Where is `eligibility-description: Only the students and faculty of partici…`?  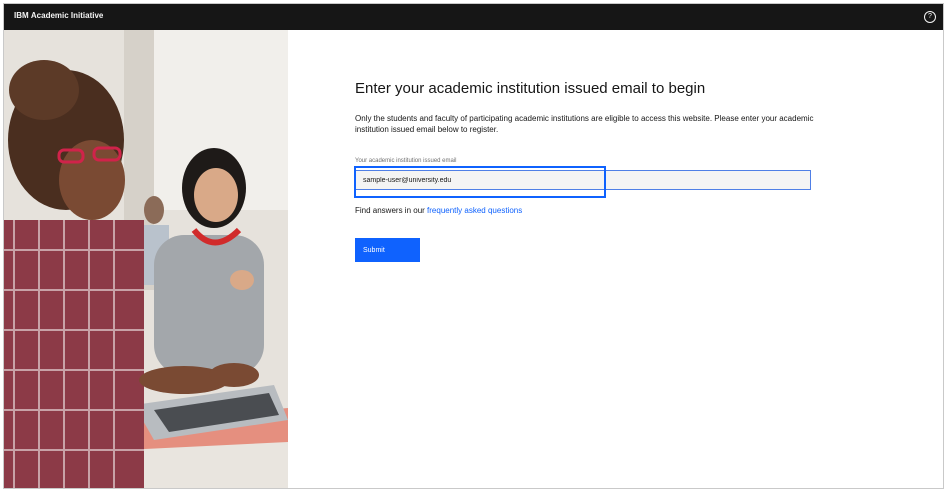
eligibility-description: Only the students and faculty of partici… is located at coordinates (584, 124).